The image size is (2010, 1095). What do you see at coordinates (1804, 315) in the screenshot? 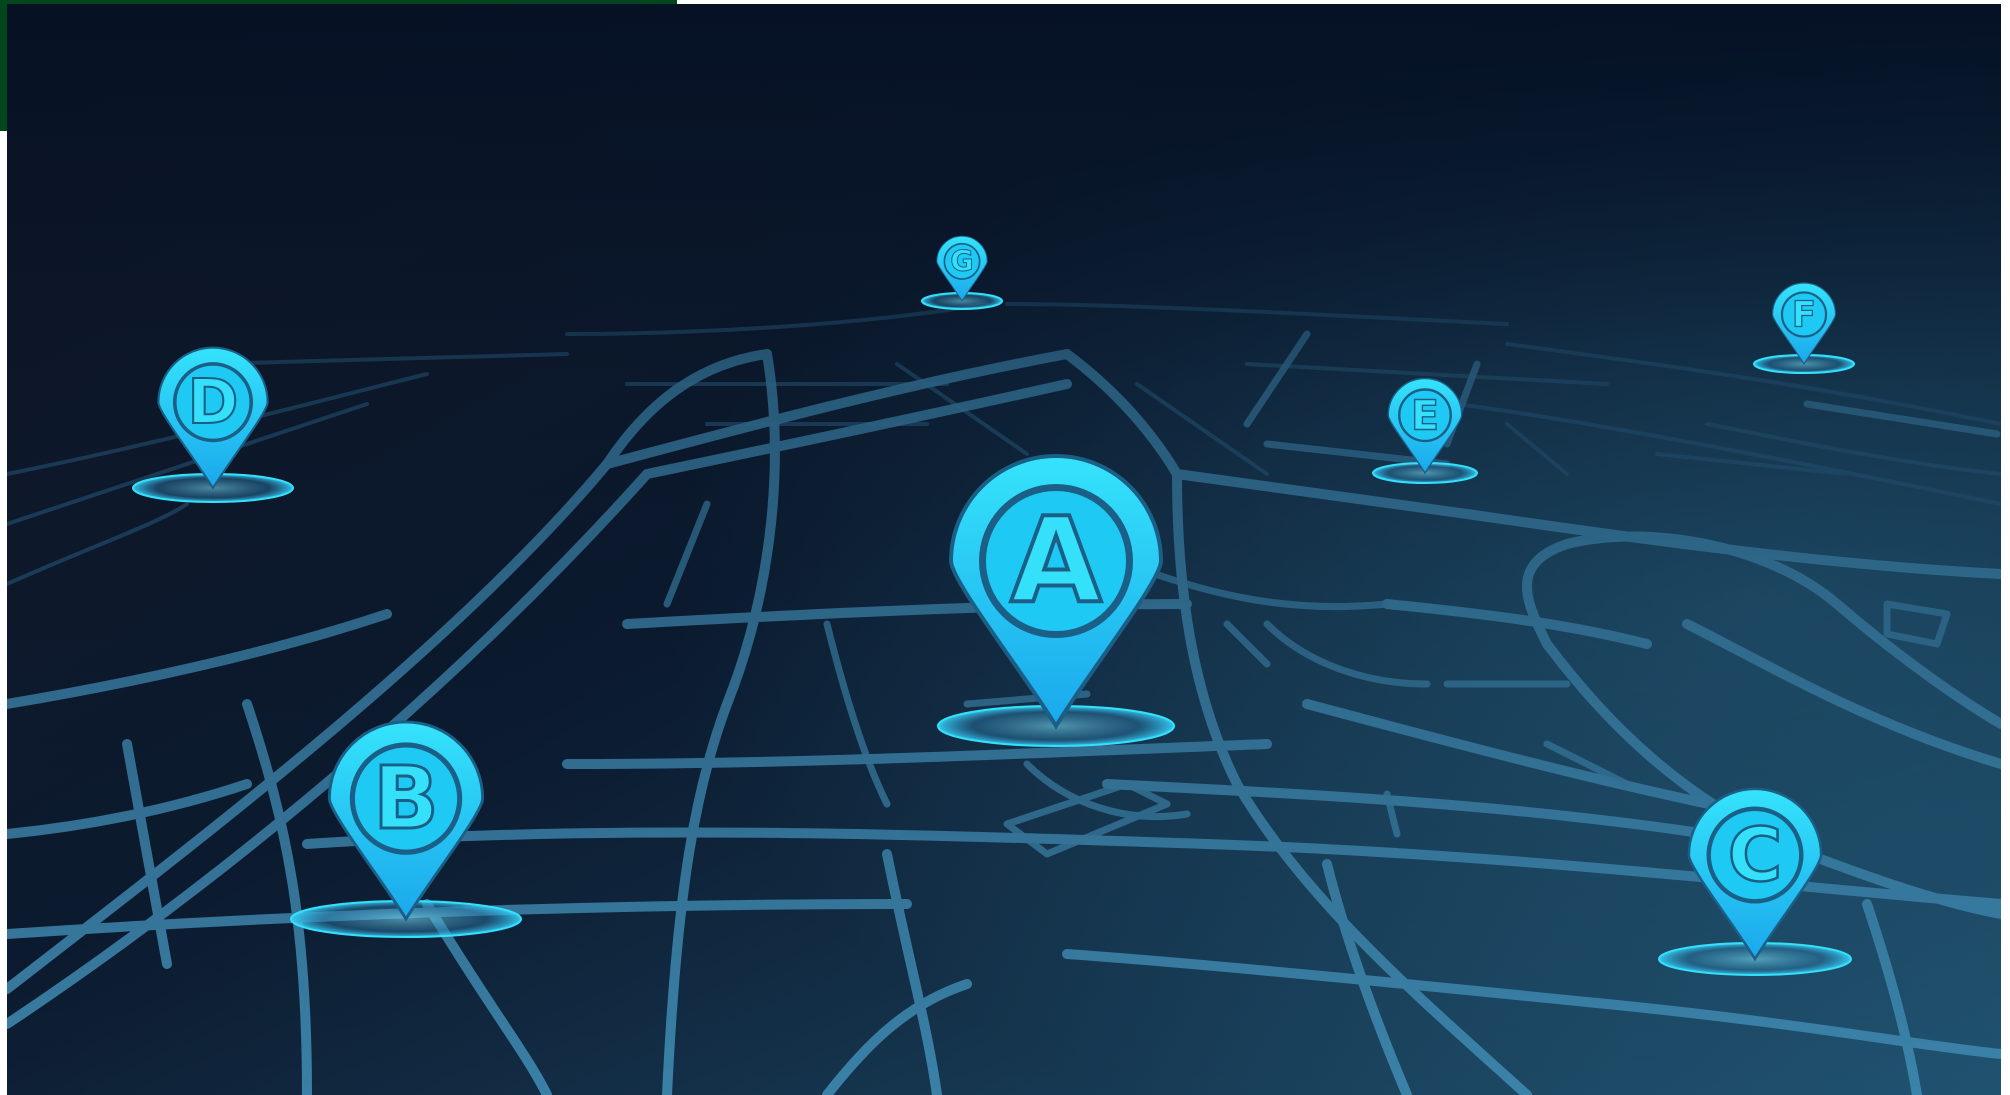
I see `pin-f-label: F` at bounding box center [1804, 315].